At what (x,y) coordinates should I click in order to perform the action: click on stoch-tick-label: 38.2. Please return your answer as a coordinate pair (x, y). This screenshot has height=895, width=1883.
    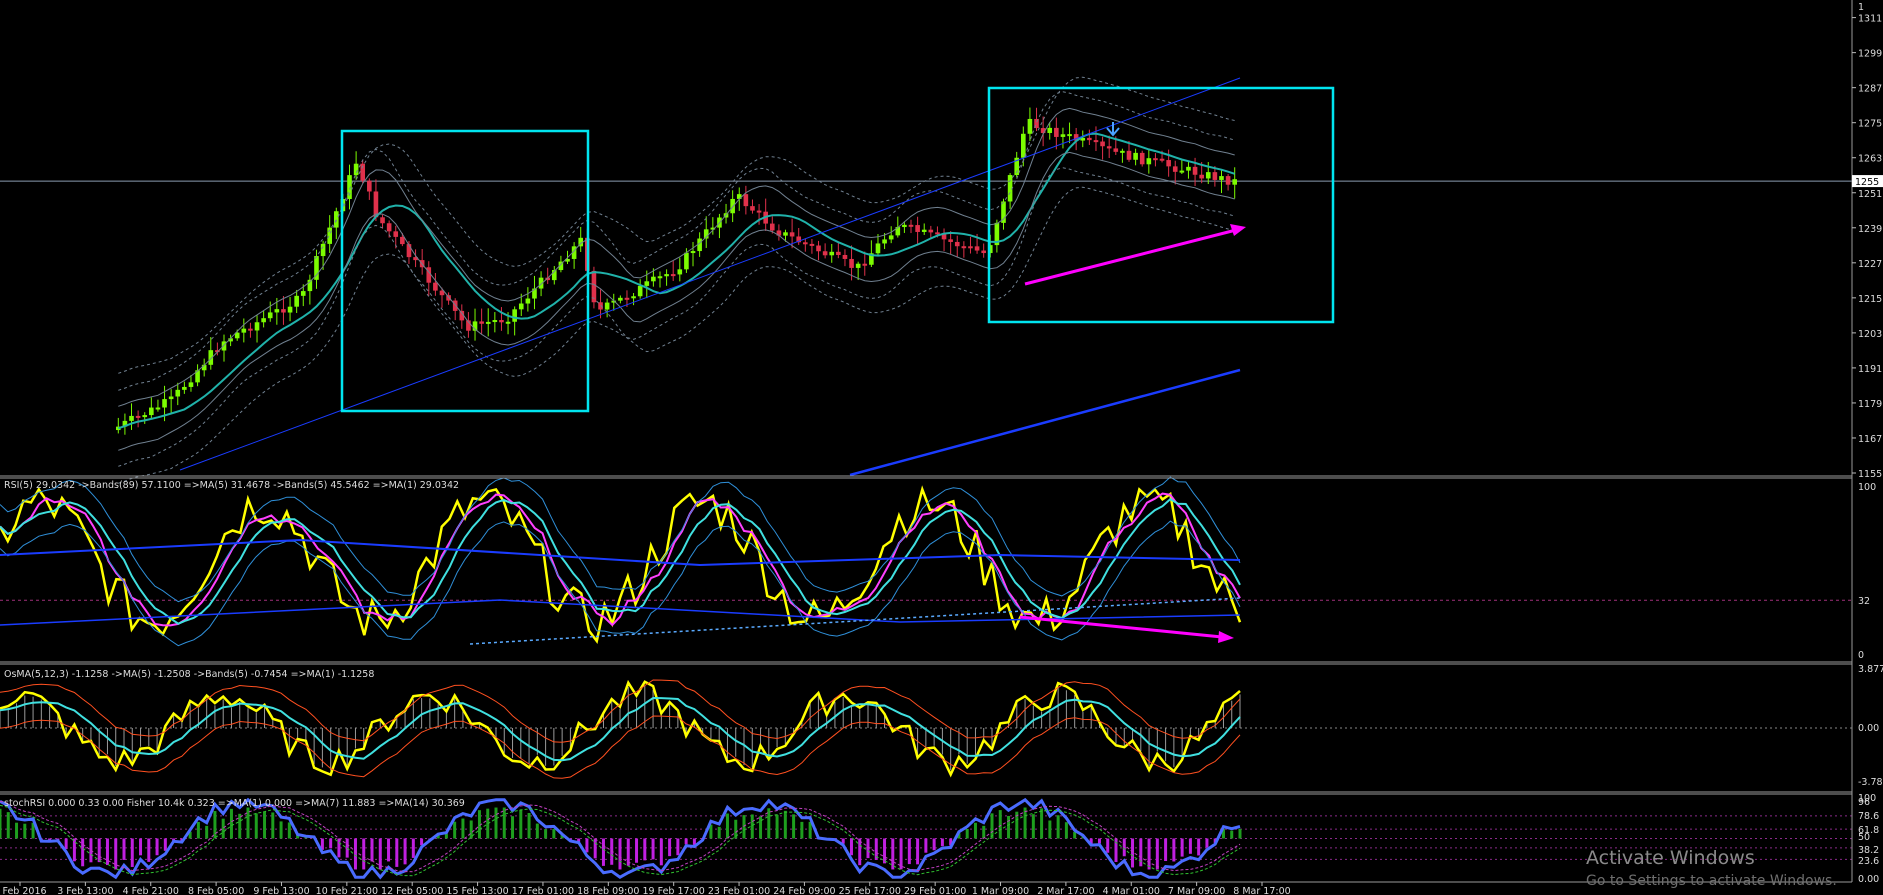
    Looking at the image, I should click on (1868, 850).